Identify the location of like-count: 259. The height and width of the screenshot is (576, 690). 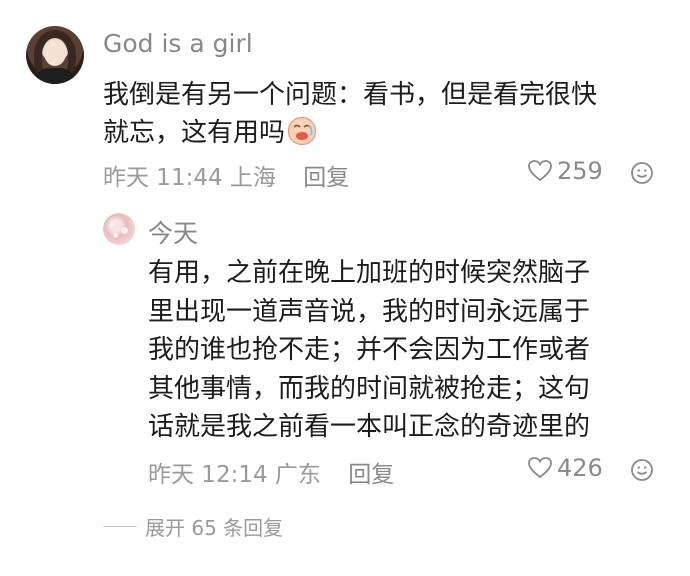
(580, 171).